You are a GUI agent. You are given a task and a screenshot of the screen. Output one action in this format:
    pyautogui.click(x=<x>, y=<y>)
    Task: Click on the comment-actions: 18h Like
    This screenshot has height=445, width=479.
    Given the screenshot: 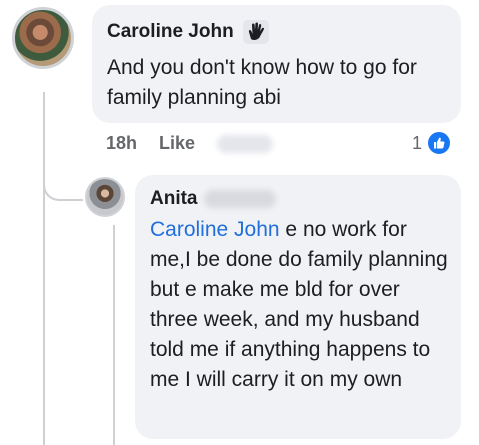 What is the action you would take?
    pyautogui.click(x=190, y=143)
    